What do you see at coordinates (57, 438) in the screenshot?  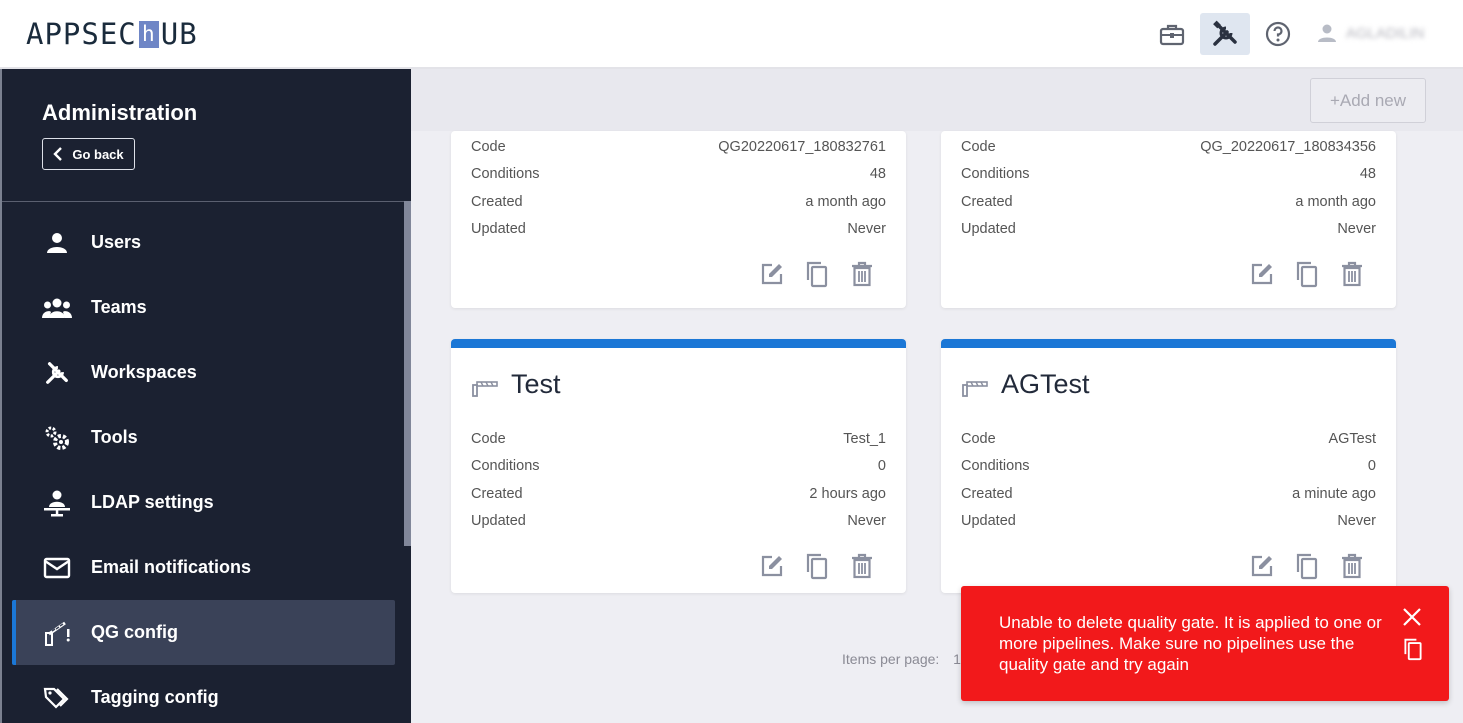 I see `gears-icon` at bounding box center [57, 438].